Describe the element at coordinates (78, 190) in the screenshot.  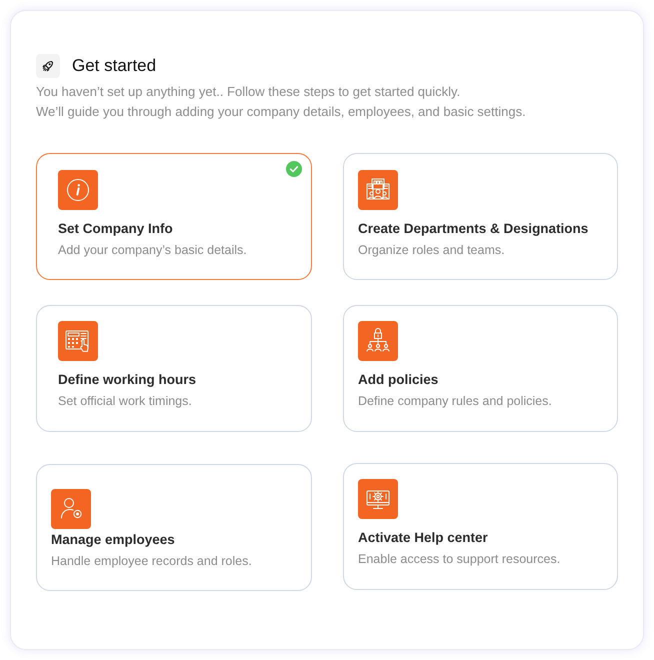
I see `info-icon` at that location.